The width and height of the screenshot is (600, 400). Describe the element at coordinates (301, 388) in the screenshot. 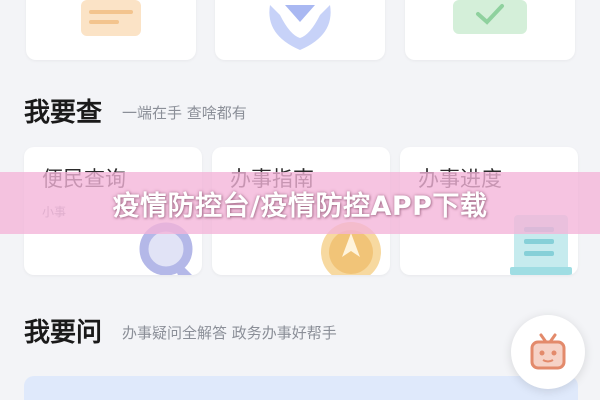

I see `ask-card` at that location.